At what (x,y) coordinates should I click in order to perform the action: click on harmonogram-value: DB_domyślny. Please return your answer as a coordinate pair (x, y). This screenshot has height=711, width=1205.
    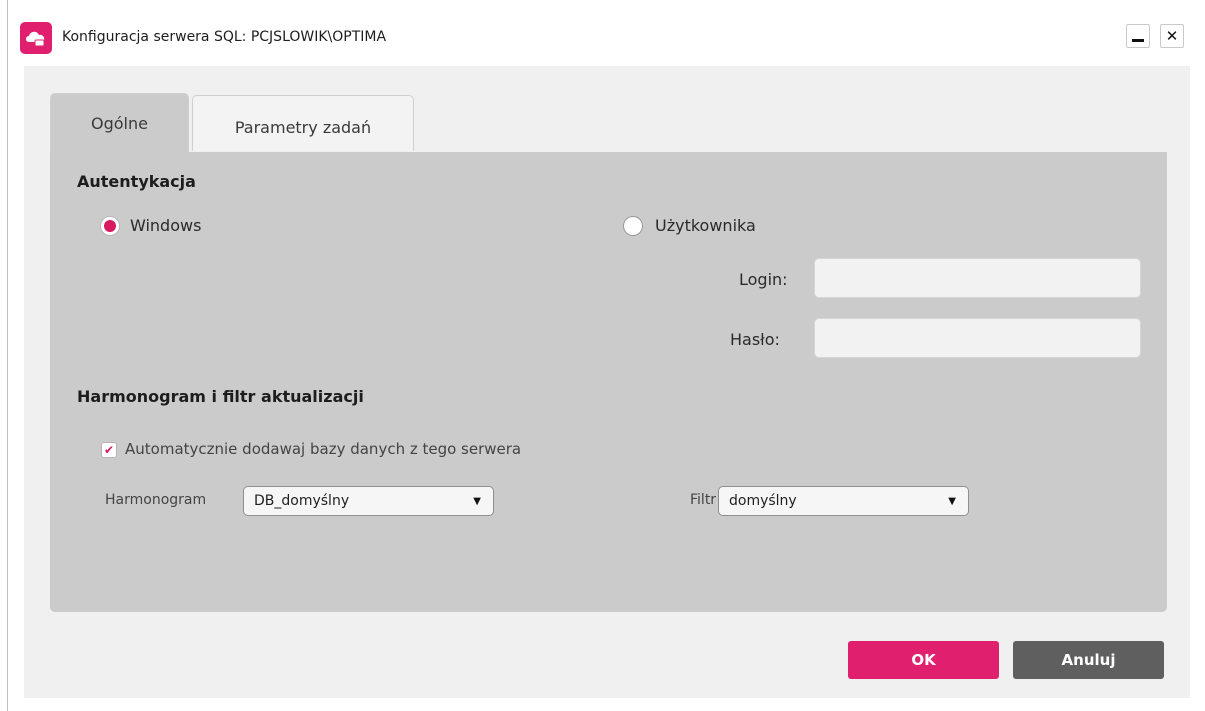
    Looking at the image, I should click on (302, 501).